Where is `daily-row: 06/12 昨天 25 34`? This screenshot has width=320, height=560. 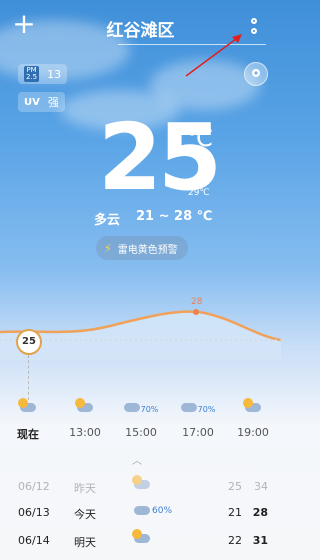 daily-row: 06/12 昨天 25 34 is located at coordinates (140, 488).